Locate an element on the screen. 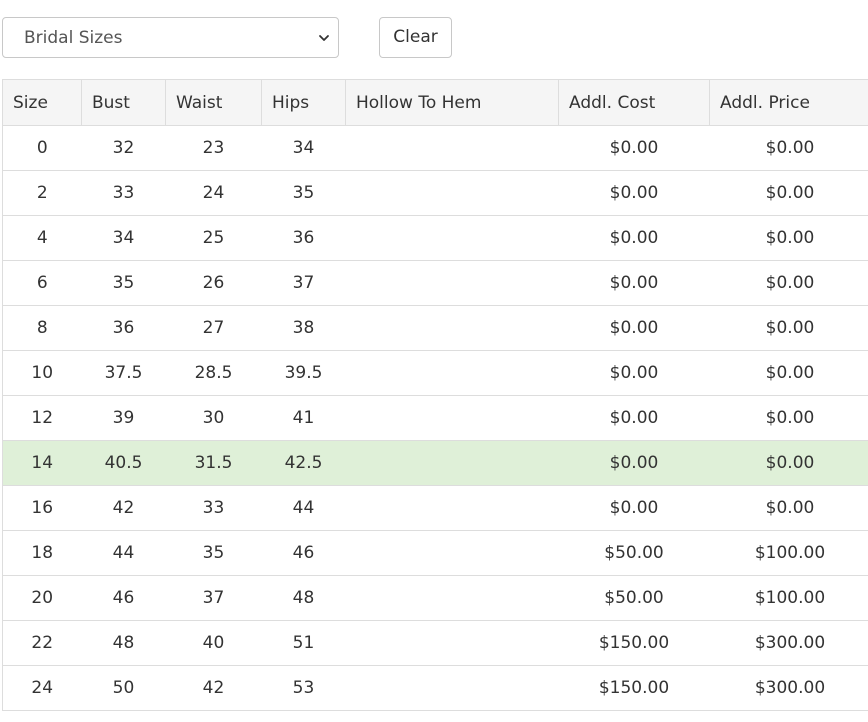 This screenshot has width=868, height=722. column-header-addl-cost: Addl. Cost is located at coordinates (634, 102).